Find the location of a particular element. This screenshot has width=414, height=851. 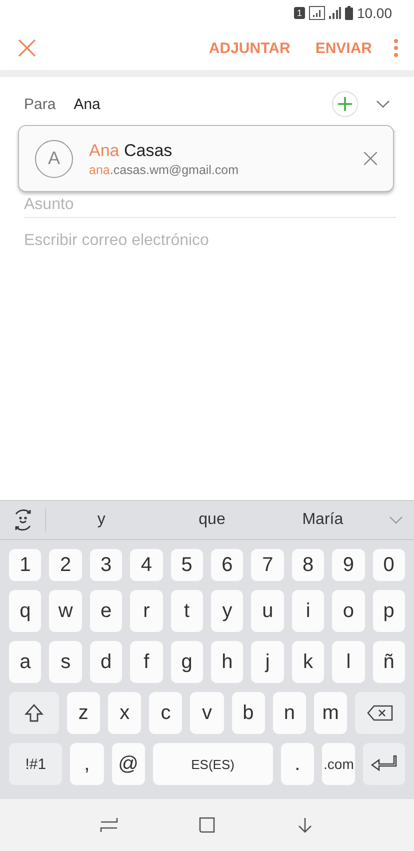

backspace-key is located at coordinates (380, 713).